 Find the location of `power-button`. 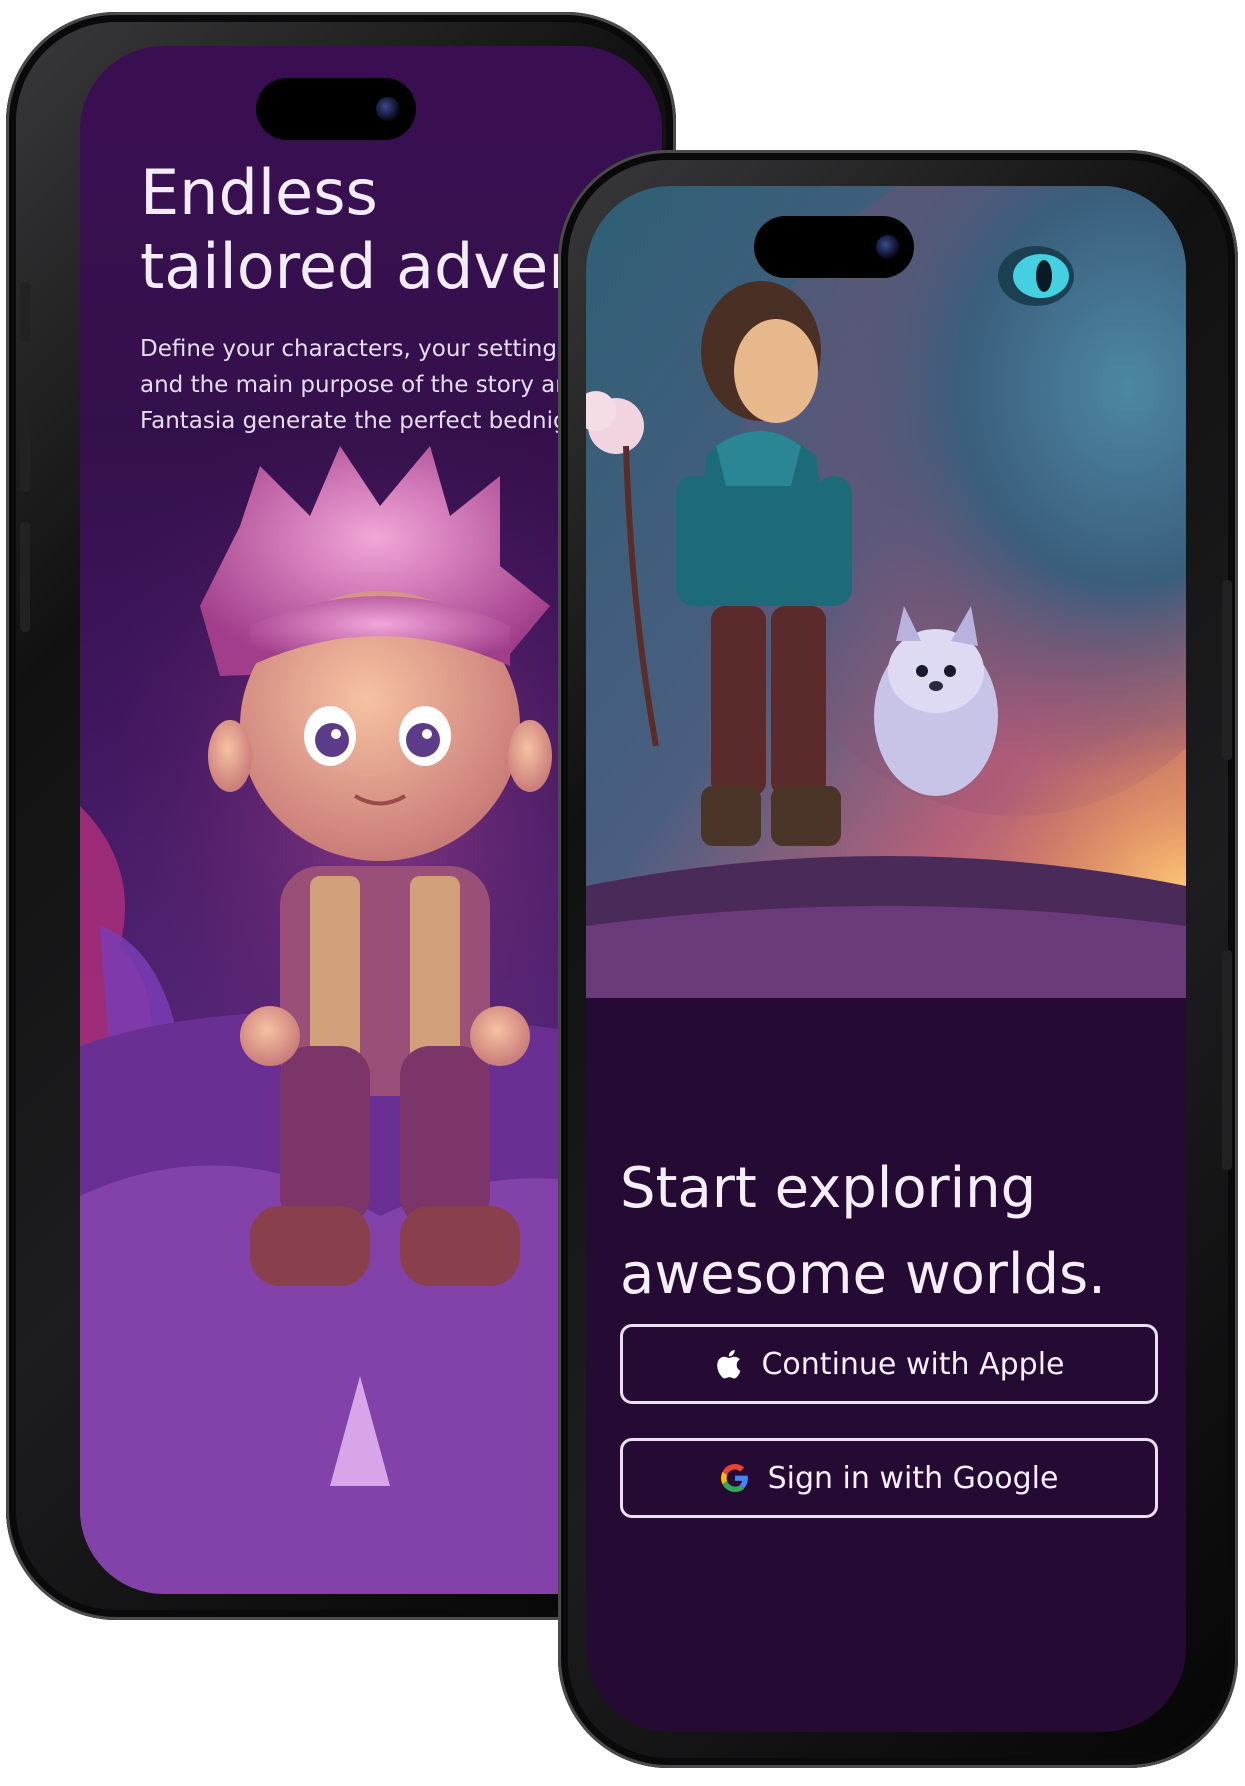

power-button is located at coordinates (1227, 670).